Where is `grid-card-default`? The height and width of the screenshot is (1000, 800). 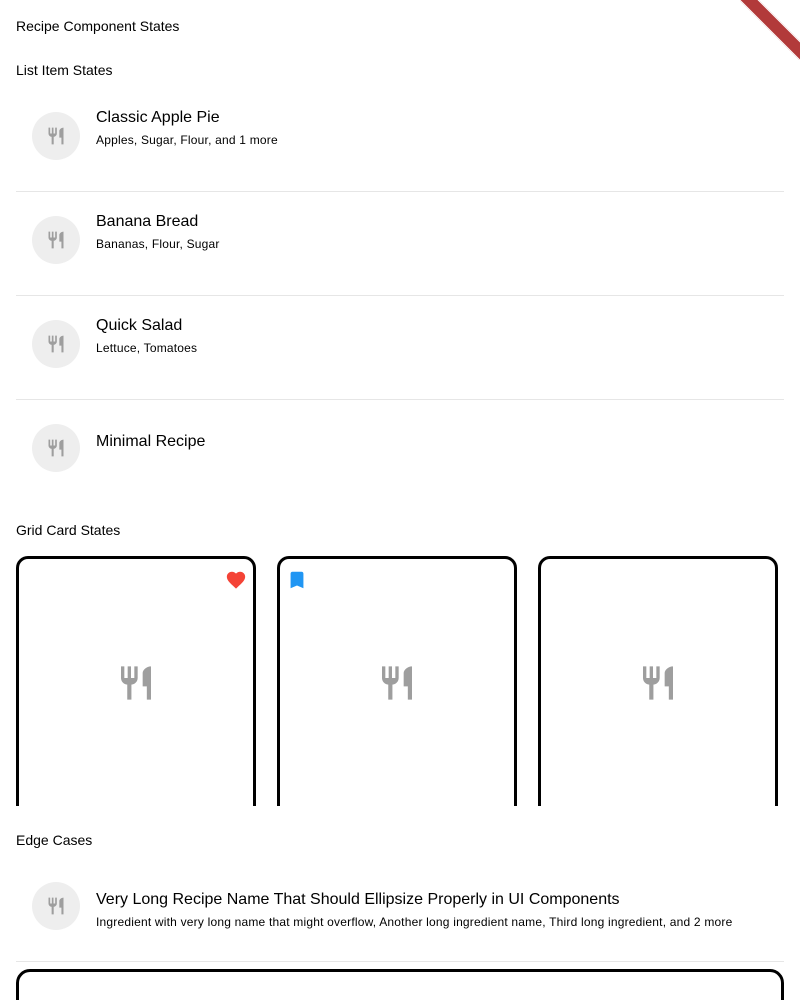
grid-card-default is located at coordinates (658, 681).